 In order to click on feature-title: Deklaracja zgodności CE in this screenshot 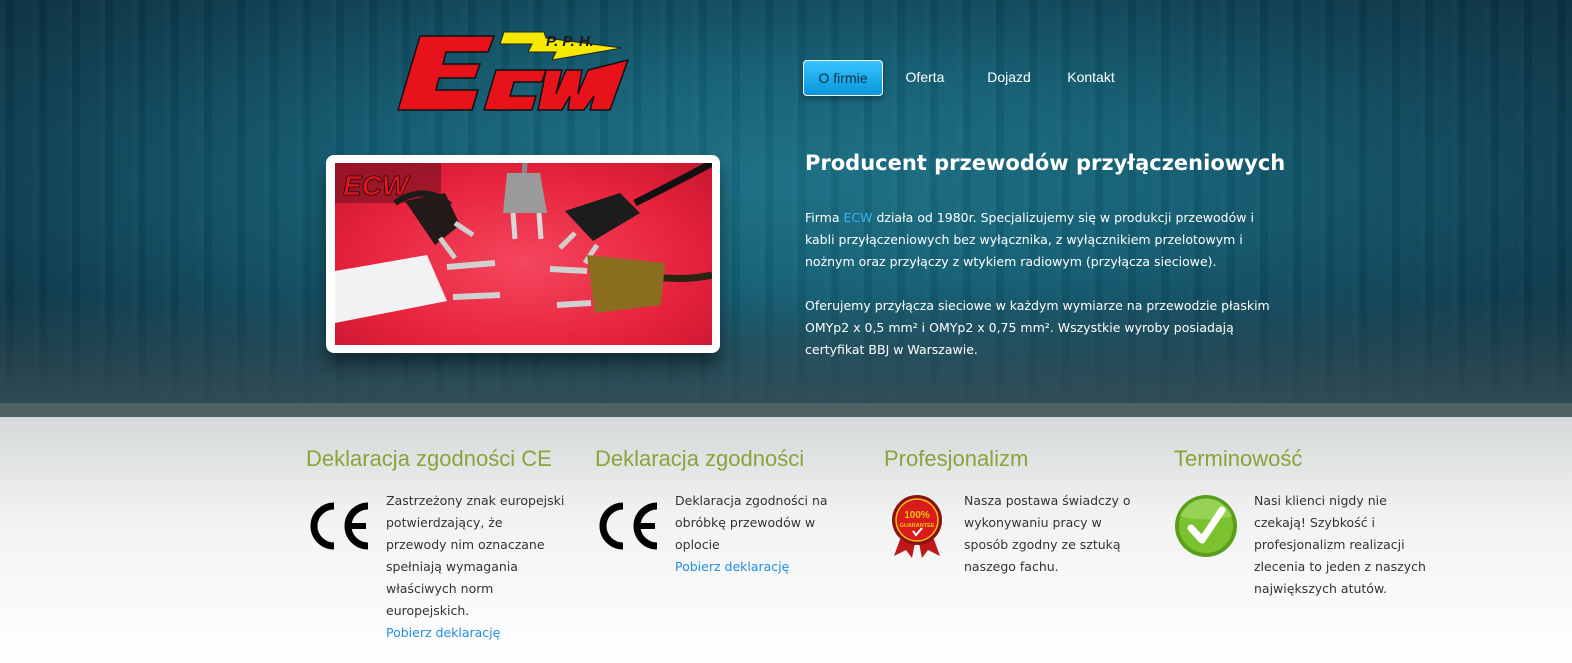, I will do `click(429, 458)`.